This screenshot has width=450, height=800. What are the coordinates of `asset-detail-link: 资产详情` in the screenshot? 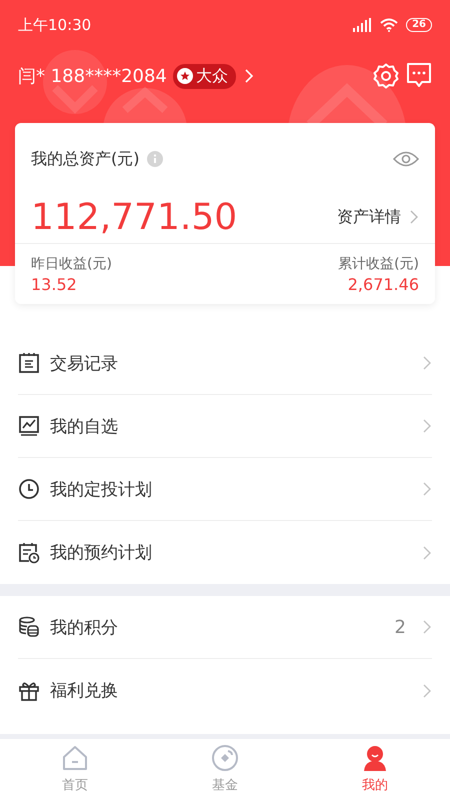 It's located at (369, 217).